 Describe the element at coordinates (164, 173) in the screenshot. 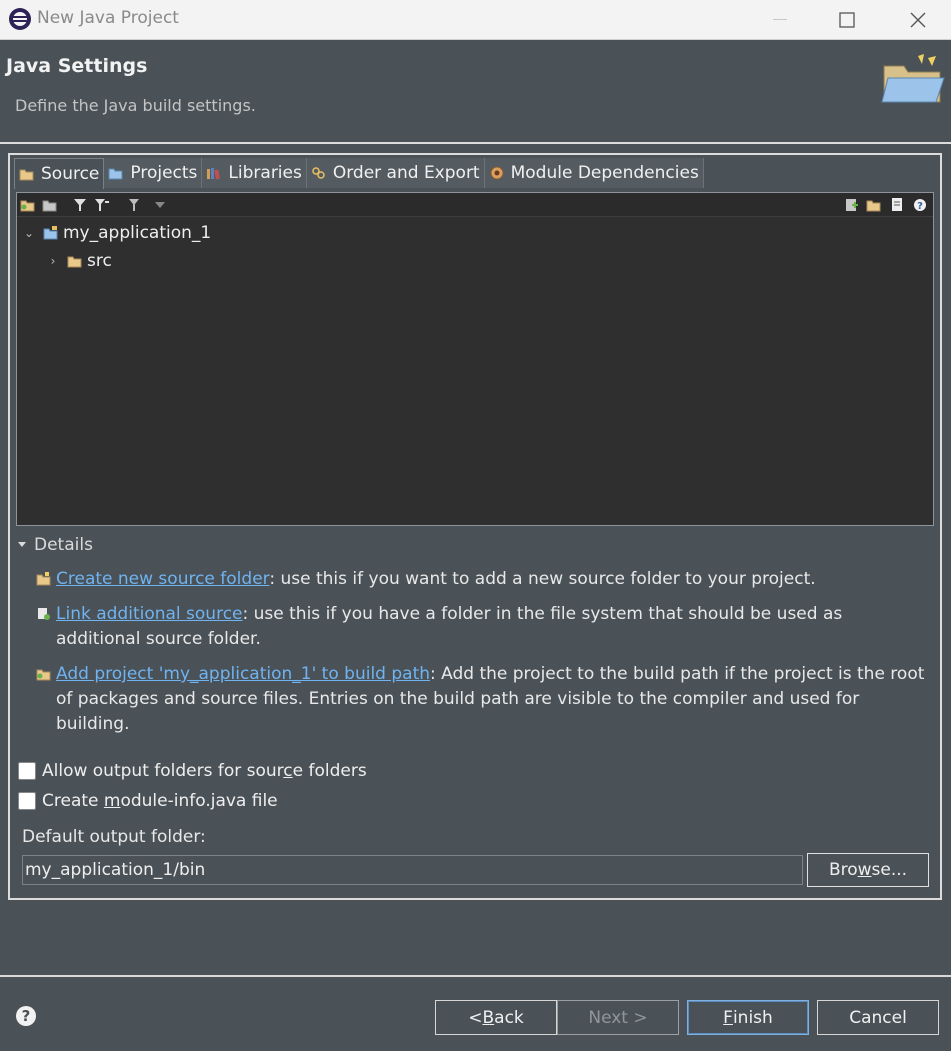

I see `tab-label: Projects` at that location.